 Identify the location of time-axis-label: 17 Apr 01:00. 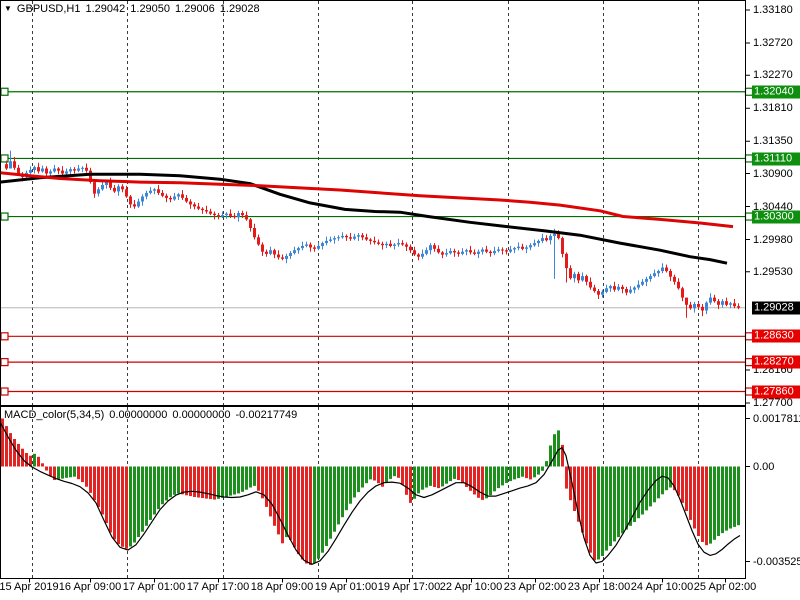
(154, 587).